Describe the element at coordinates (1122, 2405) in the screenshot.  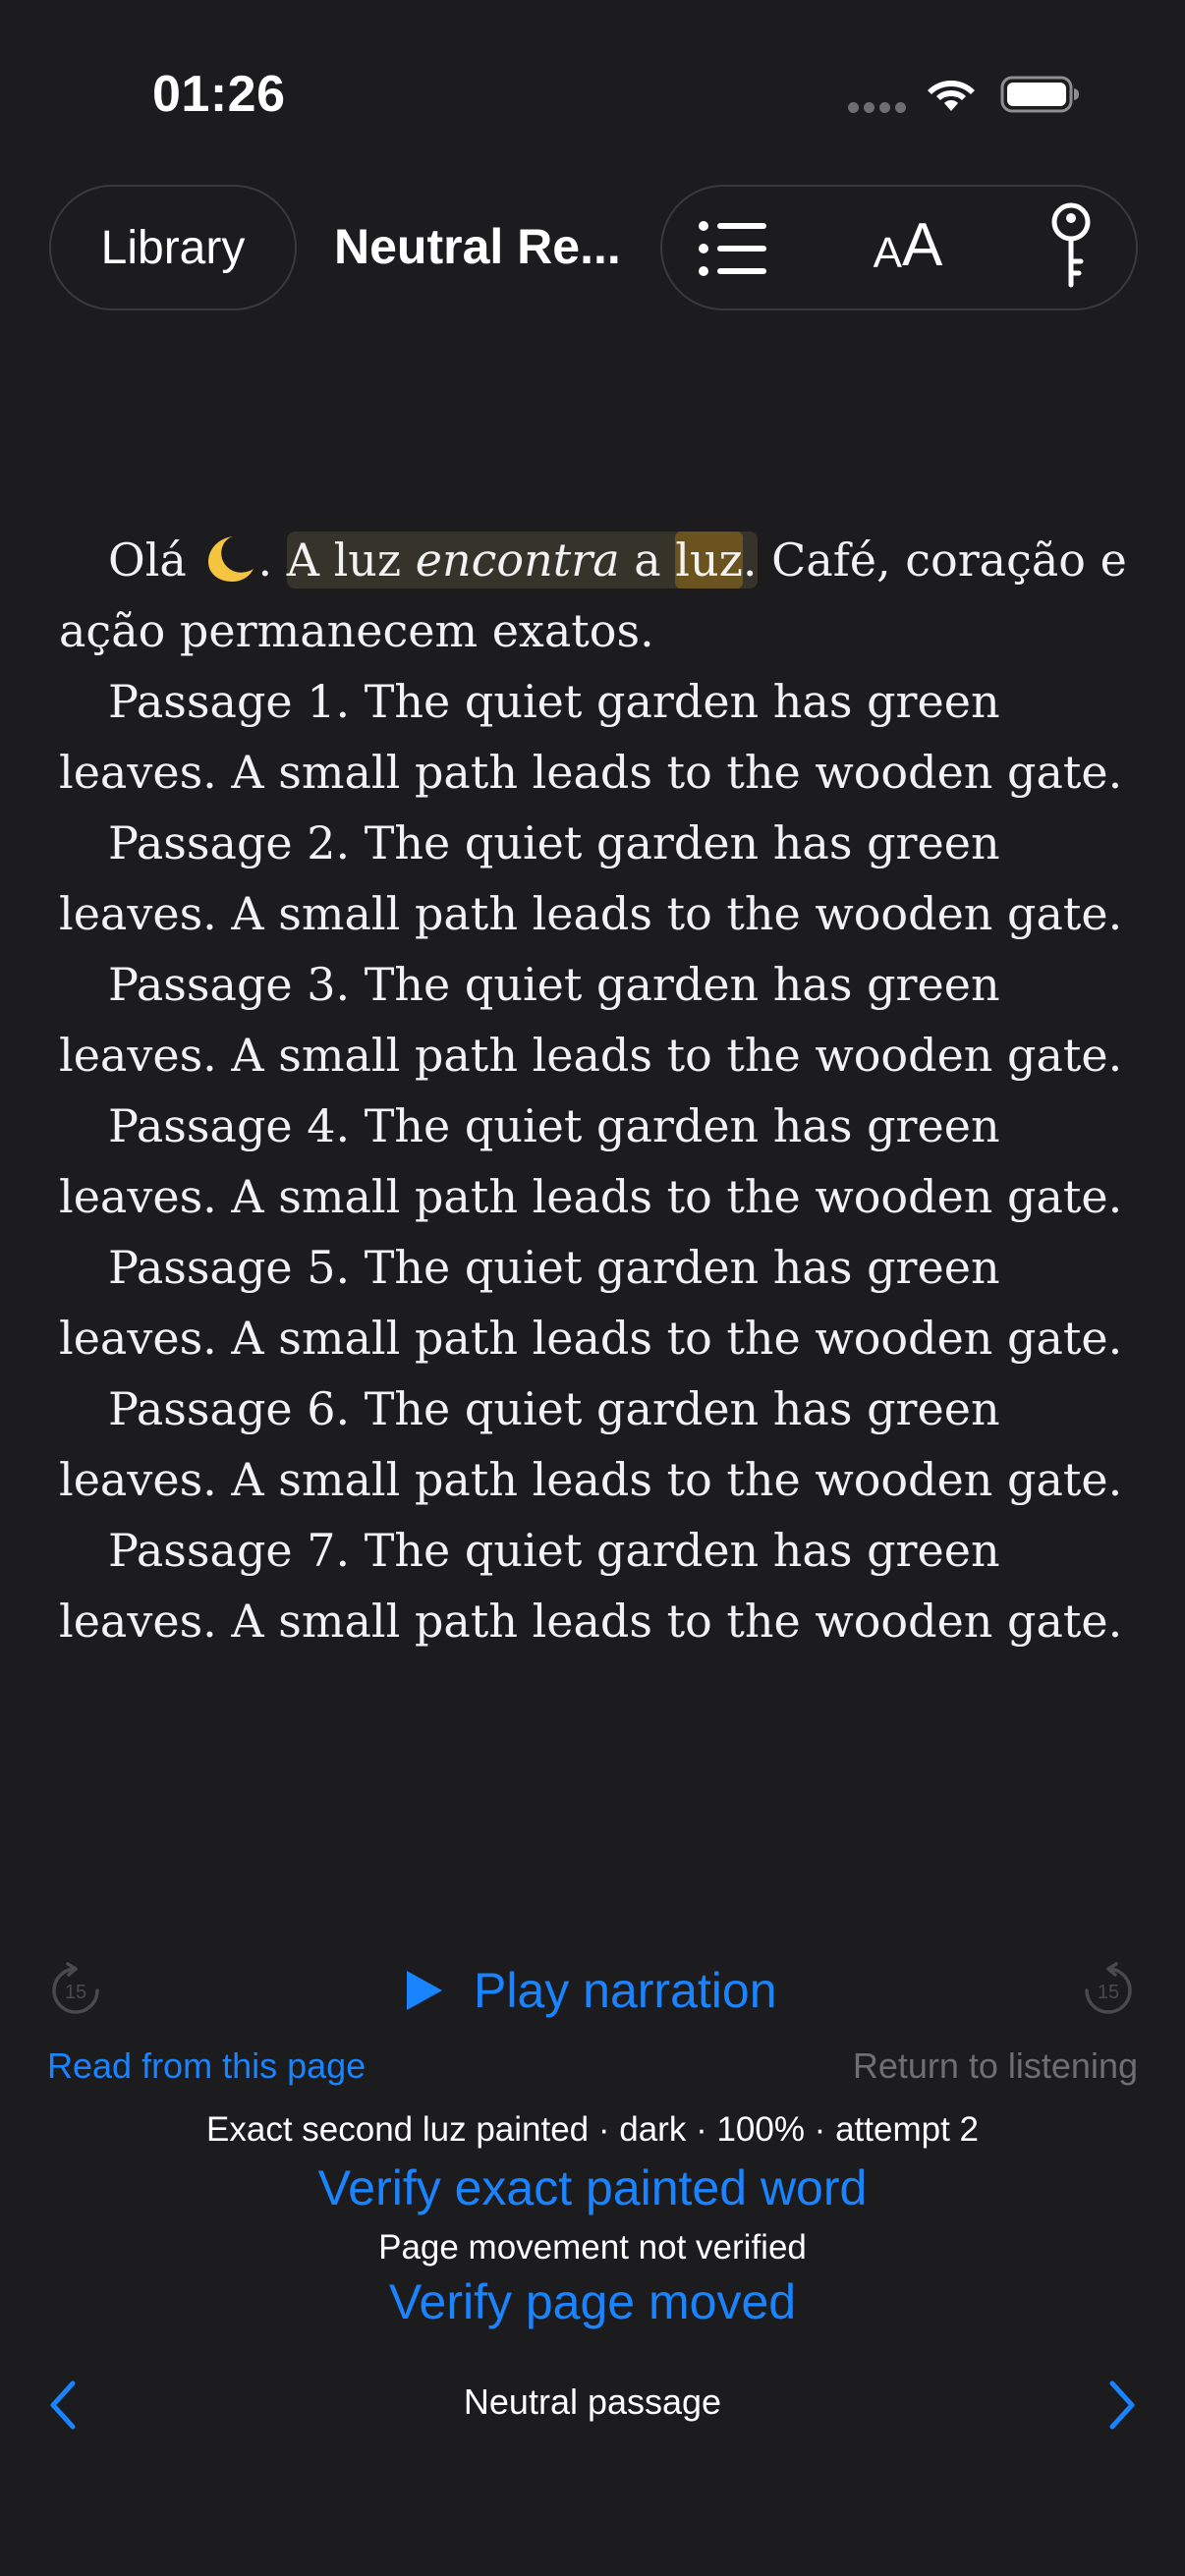
I see `chevron-right-icon` at that location.